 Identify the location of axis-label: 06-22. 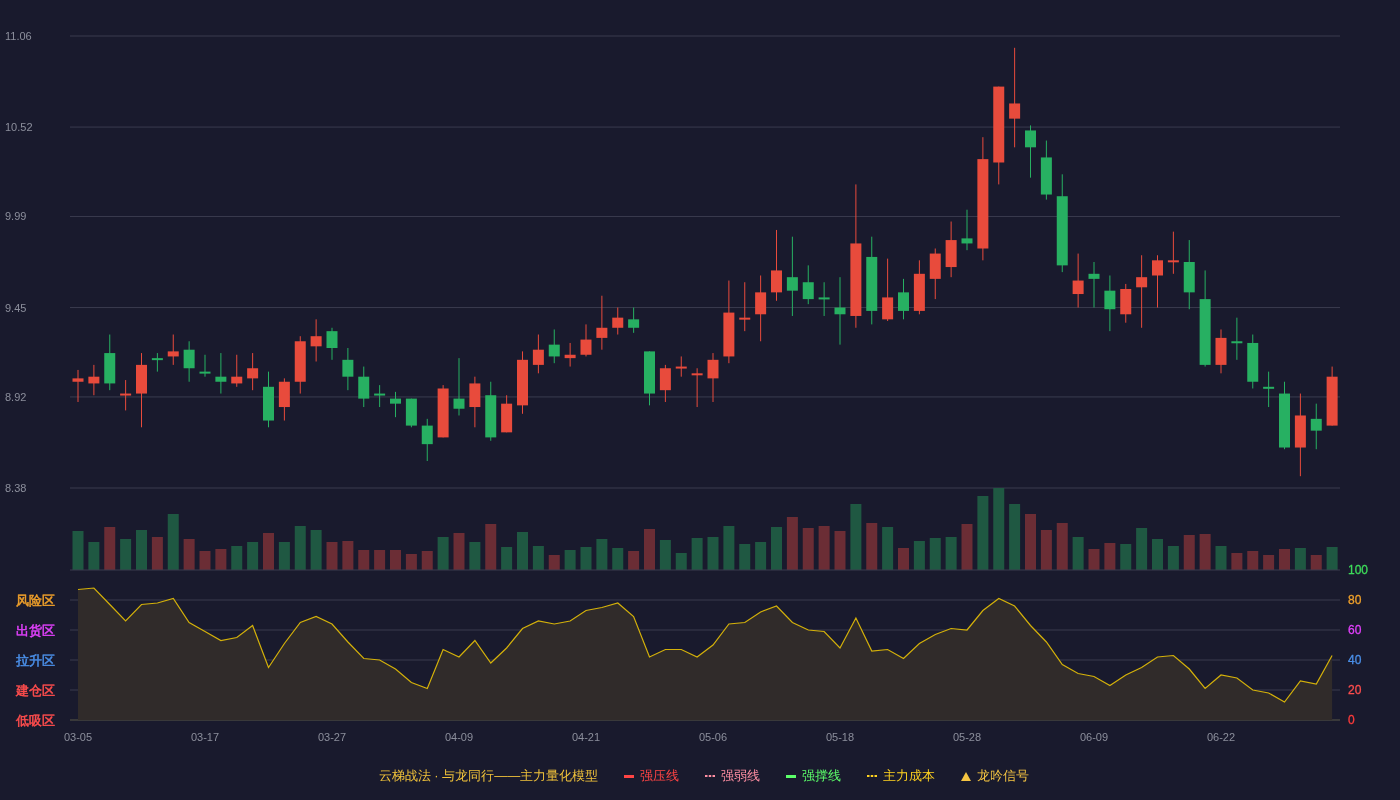
(1221, 737).